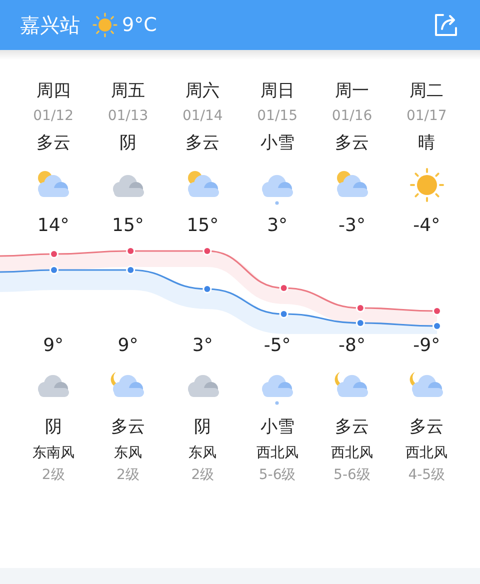  Describe the element at coordinates (277, 116) in the screenshot. I see `date: 01/15` at that location.